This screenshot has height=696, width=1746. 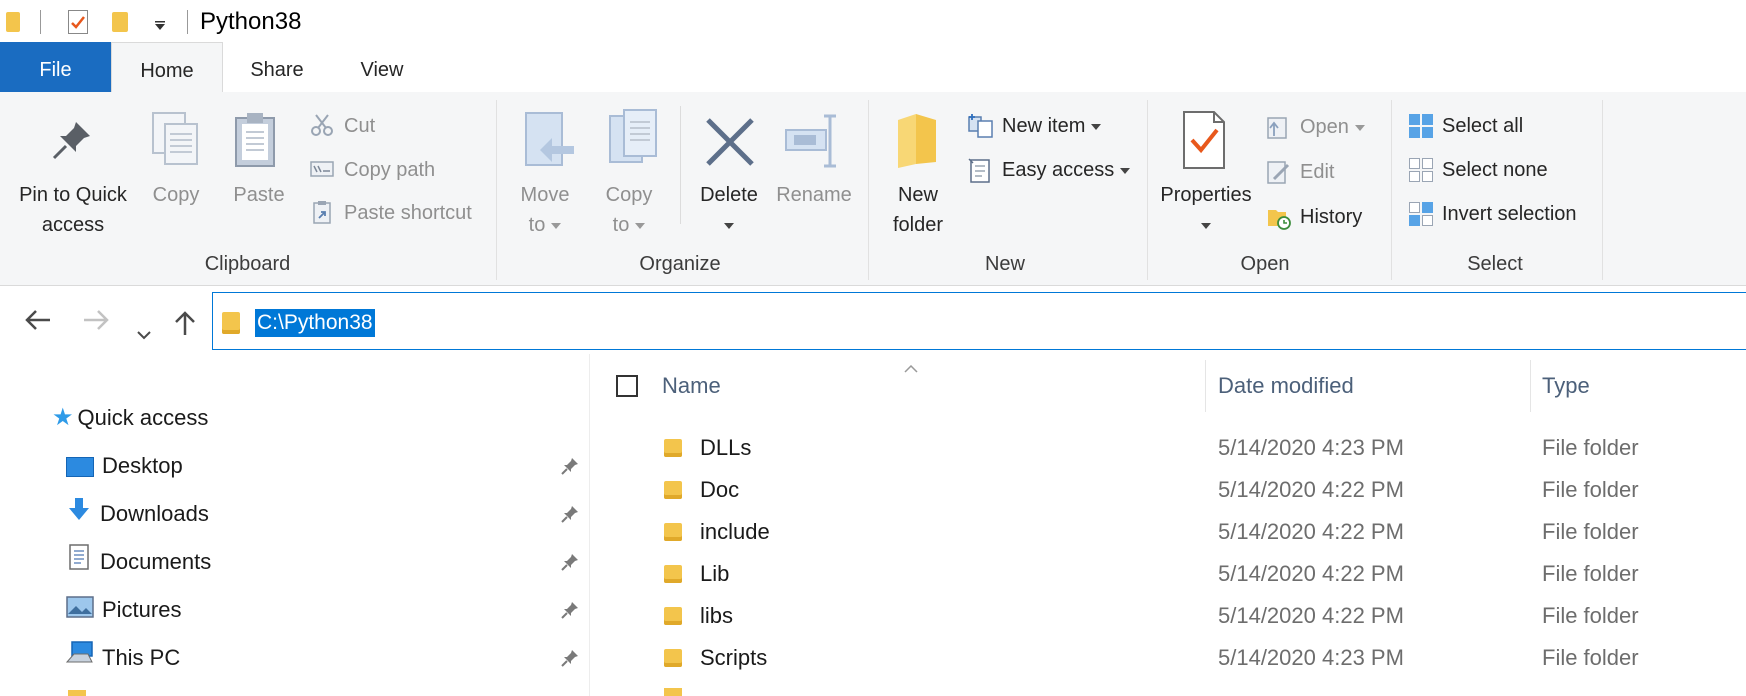 I want to click on copy-to-icon, so click(x=634, y=140).